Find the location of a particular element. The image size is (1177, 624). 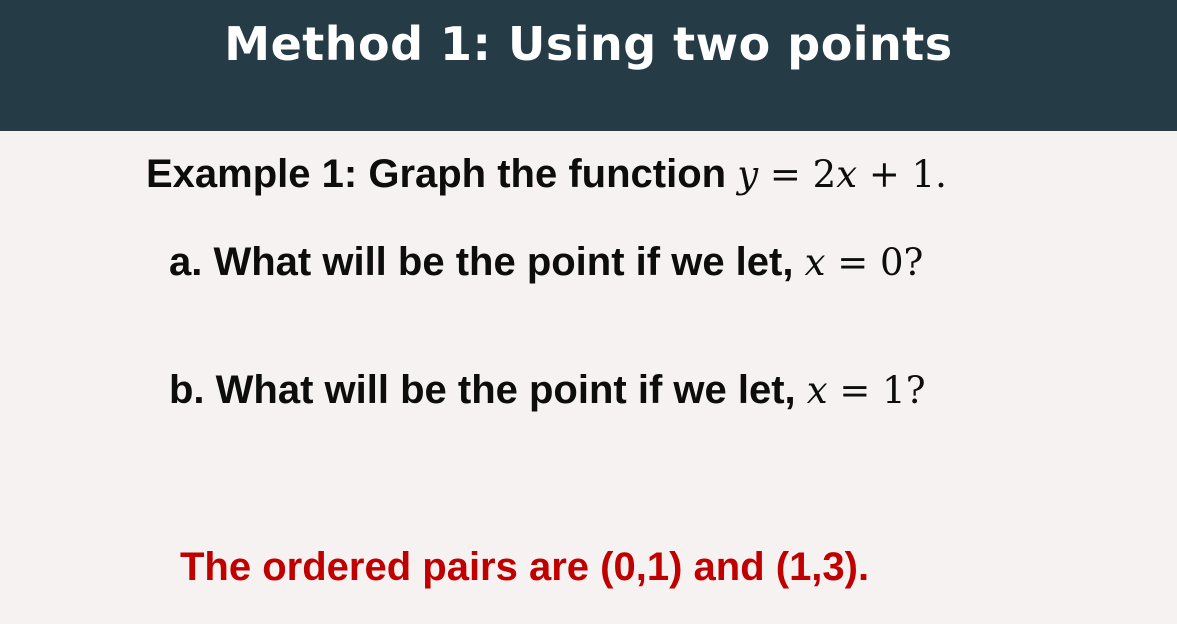

equation-y: y is located at coordinates (748, 174).